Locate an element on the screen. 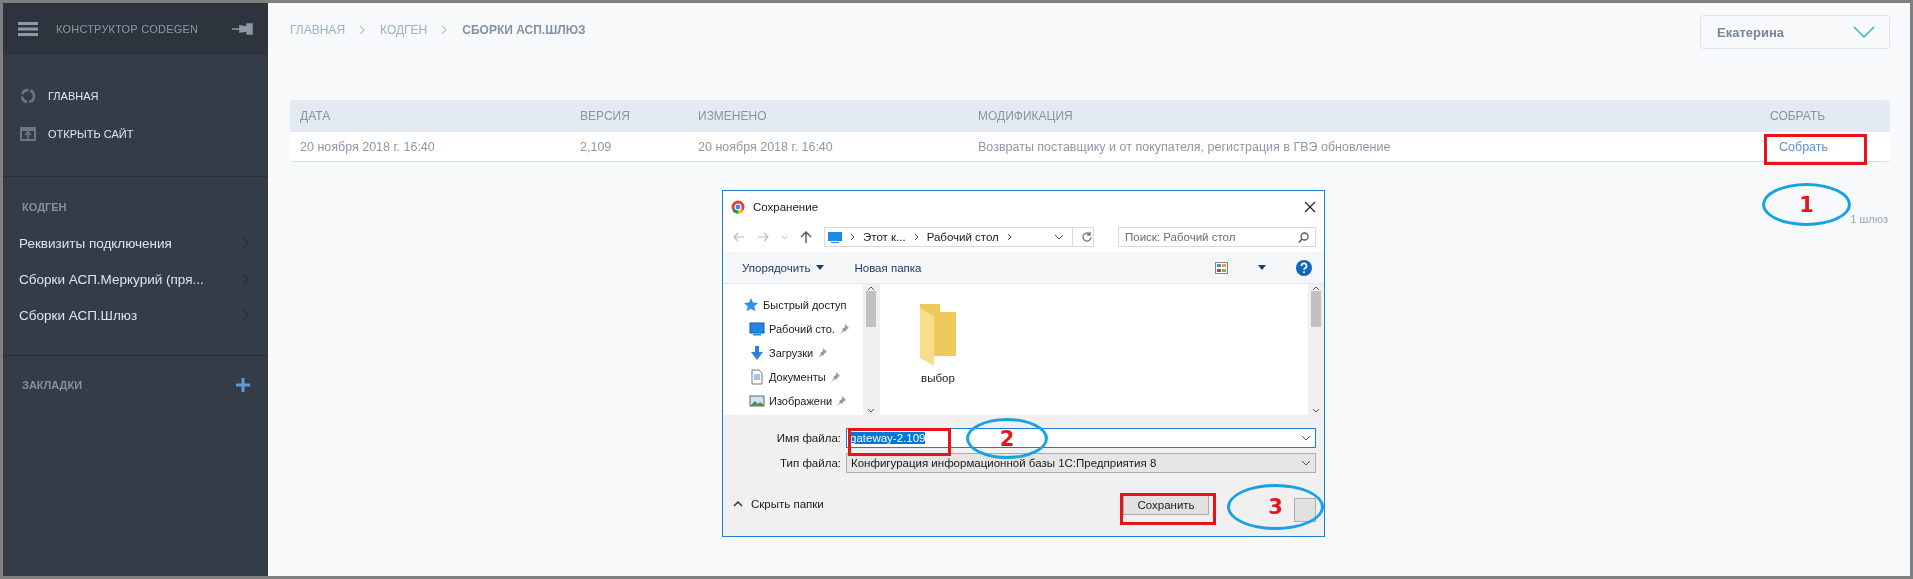 The width and height of the screenshot is (1913, 579). star-icon is located at coordinates (751, 304).